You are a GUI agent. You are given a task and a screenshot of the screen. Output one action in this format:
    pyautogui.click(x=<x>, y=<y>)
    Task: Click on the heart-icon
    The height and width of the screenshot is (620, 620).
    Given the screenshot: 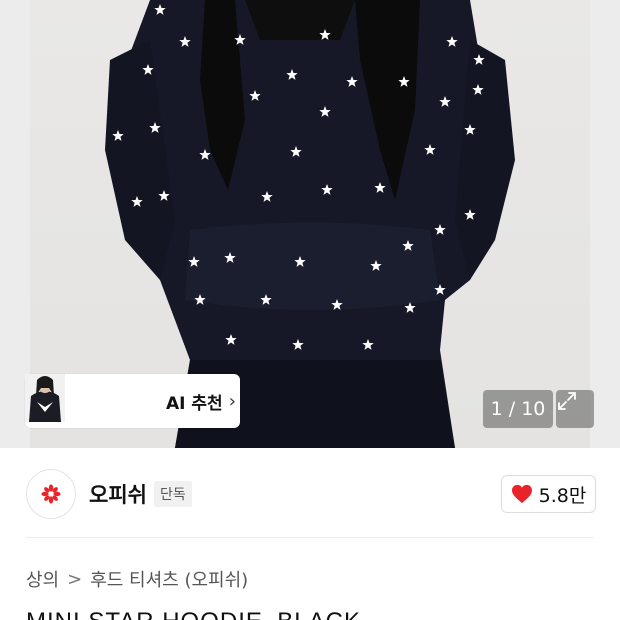 What is the action you would take?
    pyautogui.click(x=521, y=494)
    